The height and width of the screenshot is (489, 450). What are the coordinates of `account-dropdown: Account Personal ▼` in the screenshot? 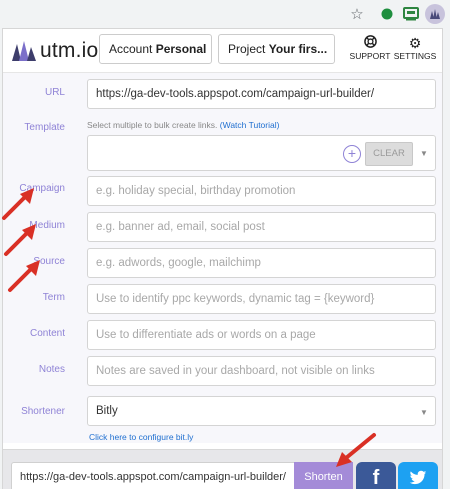 It's located at (155, 49).